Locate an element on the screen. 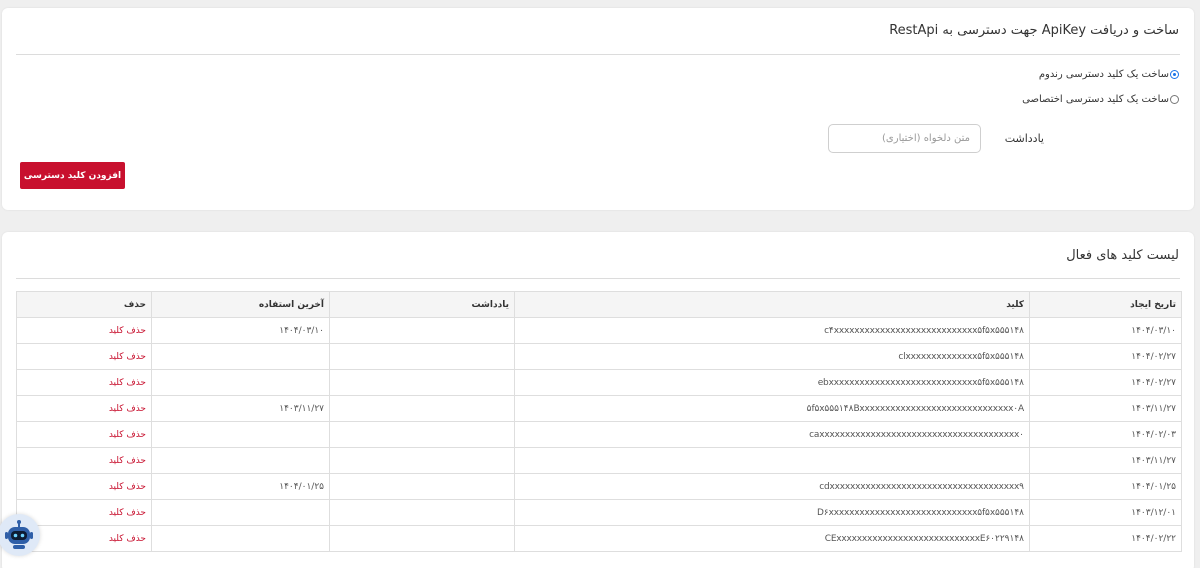 This screenshot has width=1200, height=568. created-date: ۱۴۰۴/۰۲/۰۳ is located at coordinates (1105, 434).